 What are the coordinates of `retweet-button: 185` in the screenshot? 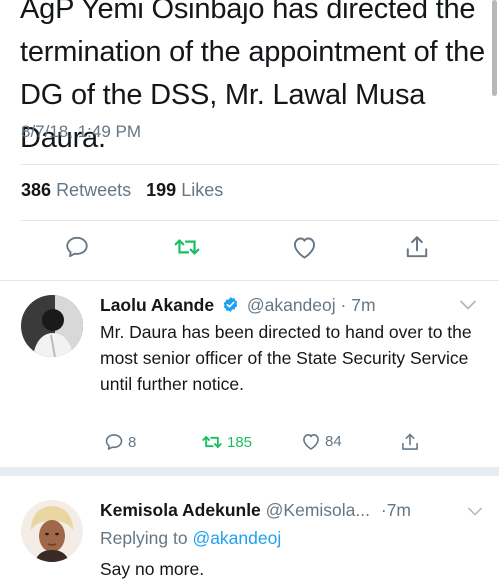 It's located at (226, 442).